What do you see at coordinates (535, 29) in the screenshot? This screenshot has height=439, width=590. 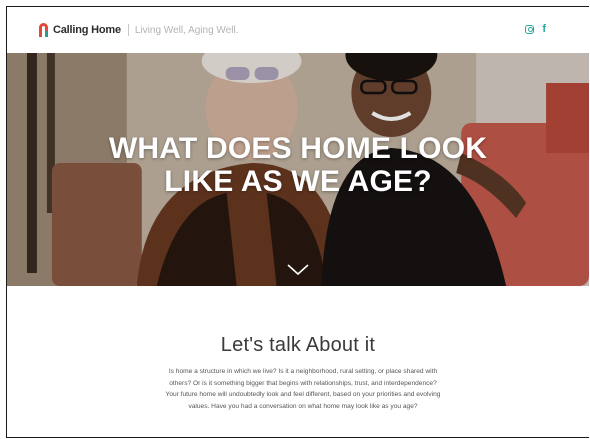 I see `social-links: f` at bounding box center [535, 29].